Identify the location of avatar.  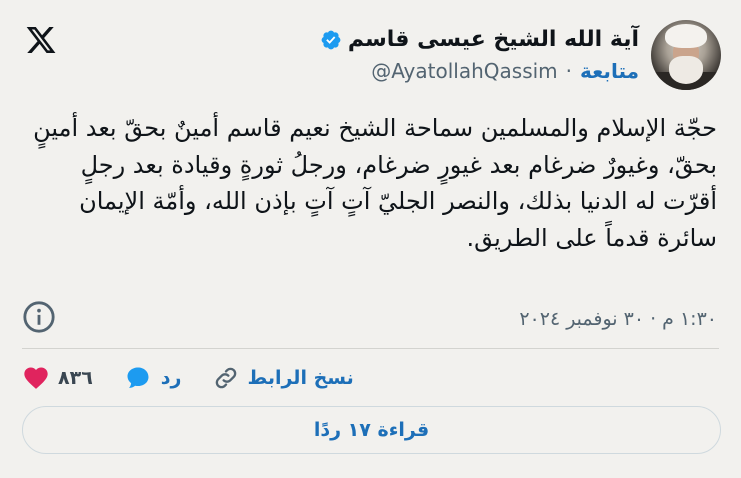
(686, 55).